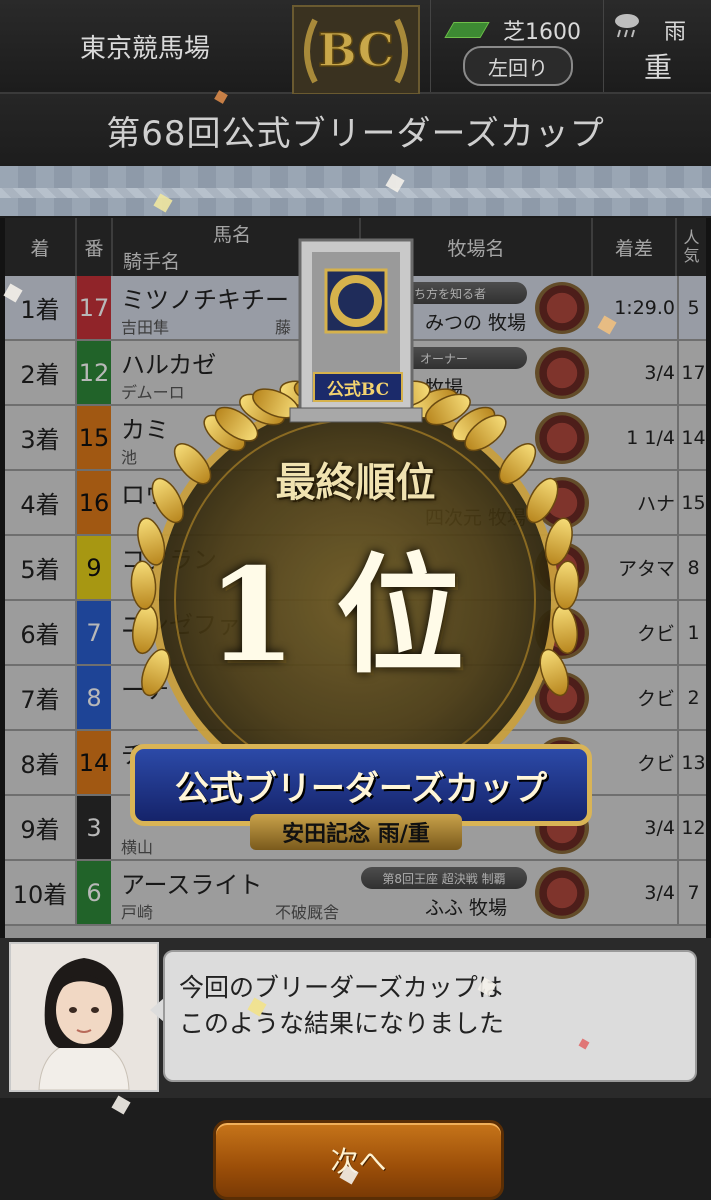 The image size is (711, 1200). I want to click on final-rank: 1位, so click(355, 616).